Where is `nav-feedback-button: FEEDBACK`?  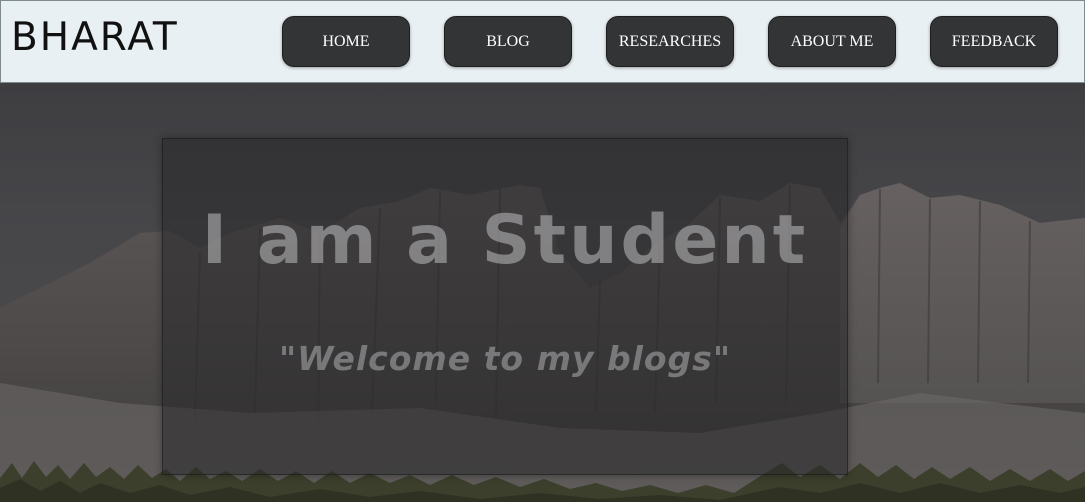
nav-feedback-button: FEEDBACK is located at coordinates (994, 41).